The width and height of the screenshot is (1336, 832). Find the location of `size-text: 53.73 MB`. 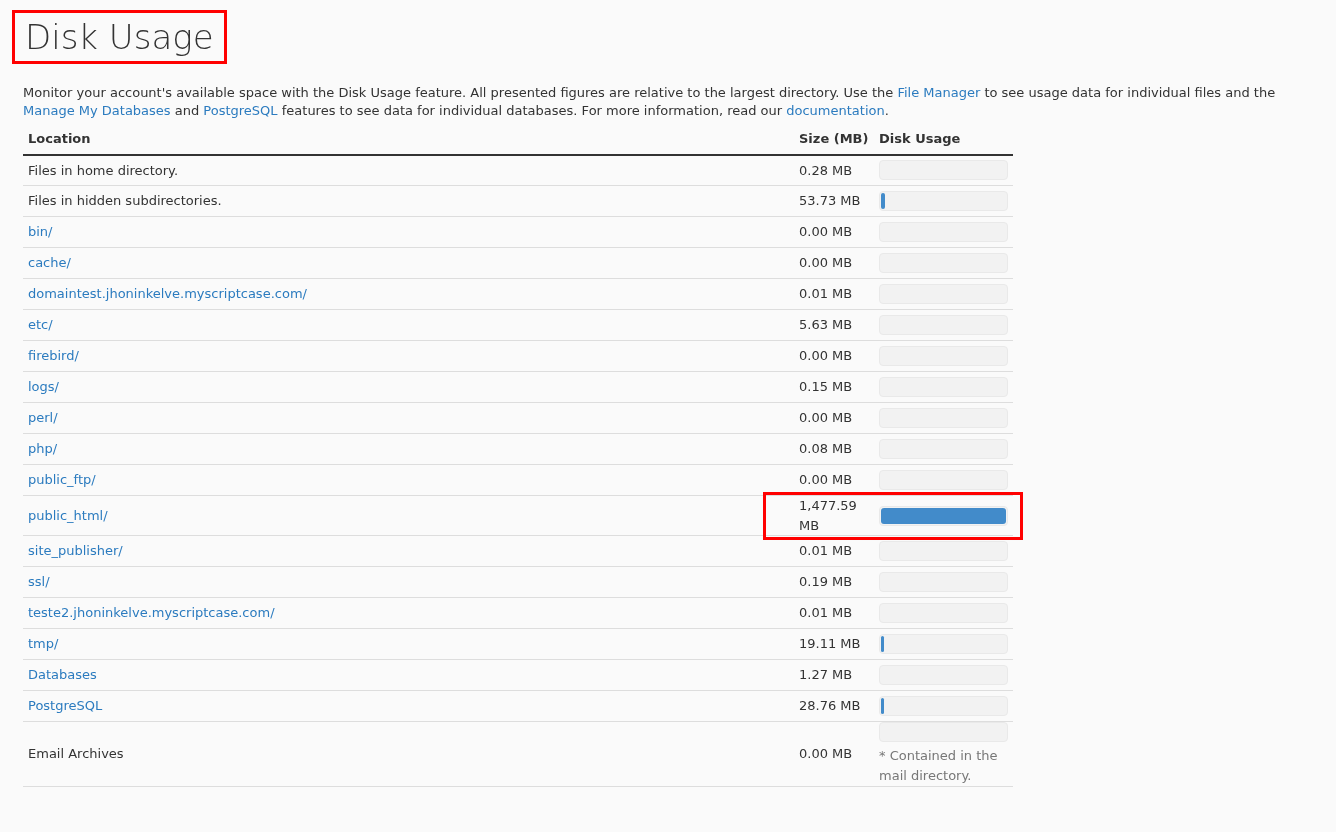

size-text: 53.73 MB is located at coordinates (830, 201).